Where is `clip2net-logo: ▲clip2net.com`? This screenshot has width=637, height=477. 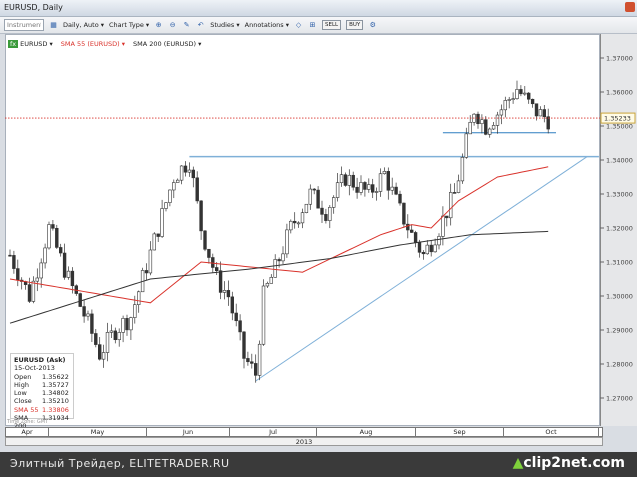
clip2net-logo: ▲clip2net.com is located at coordinates (568, 463).